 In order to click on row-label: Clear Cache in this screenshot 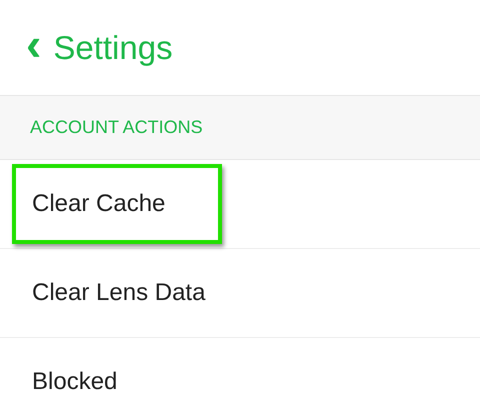, I will do `click(117, 204)`.